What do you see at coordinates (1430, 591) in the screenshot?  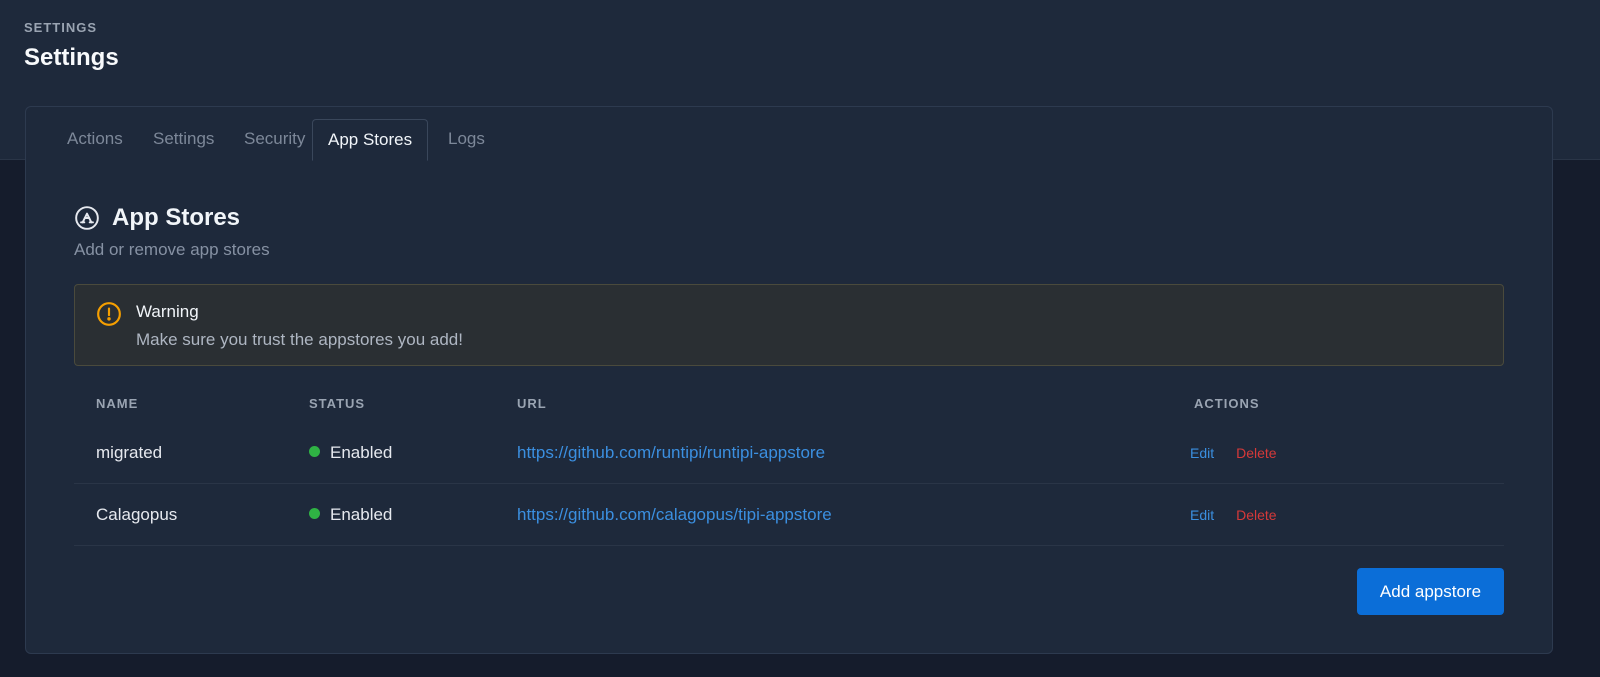 I see `add-appstore-button: Add appstore` at bounding box center [1430, 591].